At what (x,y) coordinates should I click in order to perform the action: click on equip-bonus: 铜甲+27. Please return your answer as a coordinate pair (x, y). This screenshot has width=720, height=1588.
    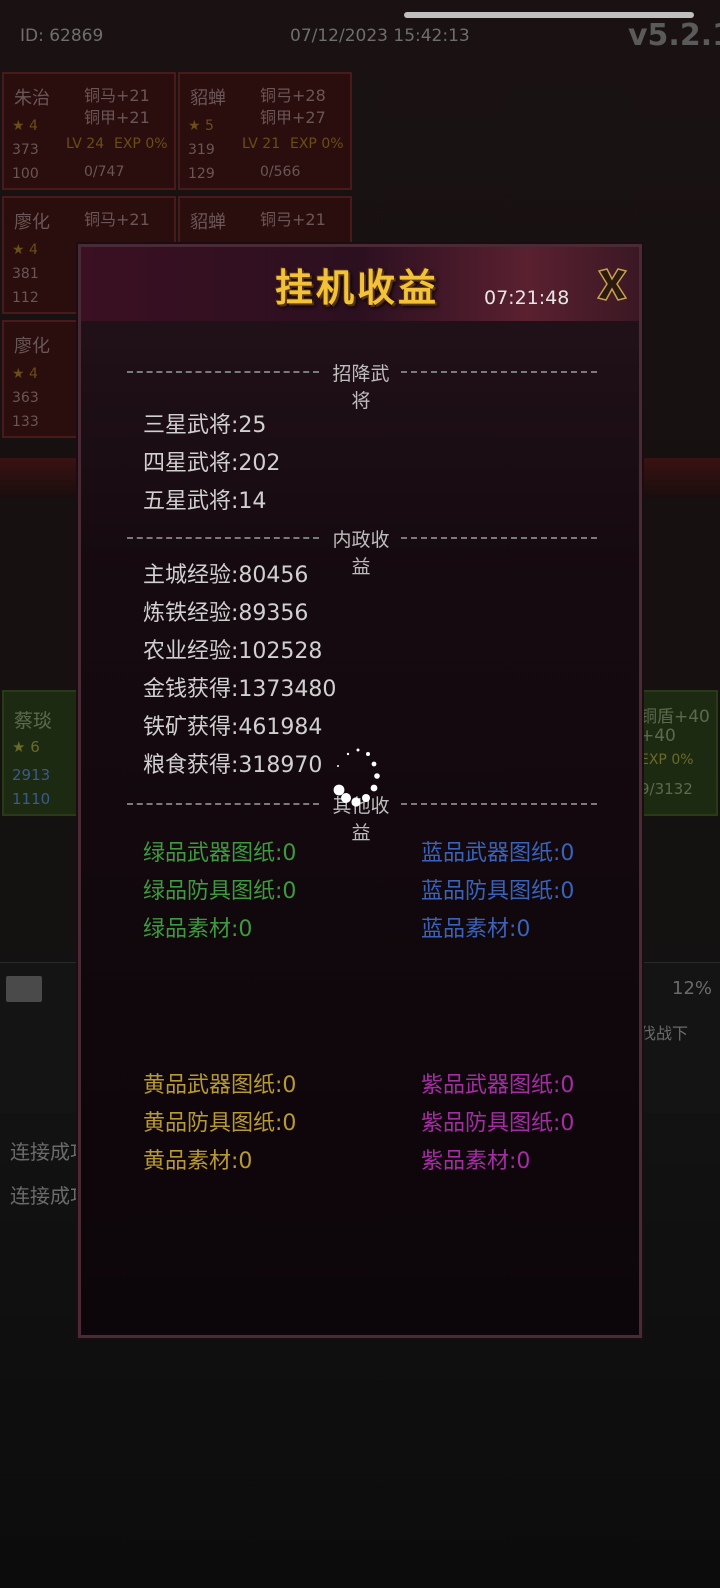
    Looking at the image, I should click on (293, 117).